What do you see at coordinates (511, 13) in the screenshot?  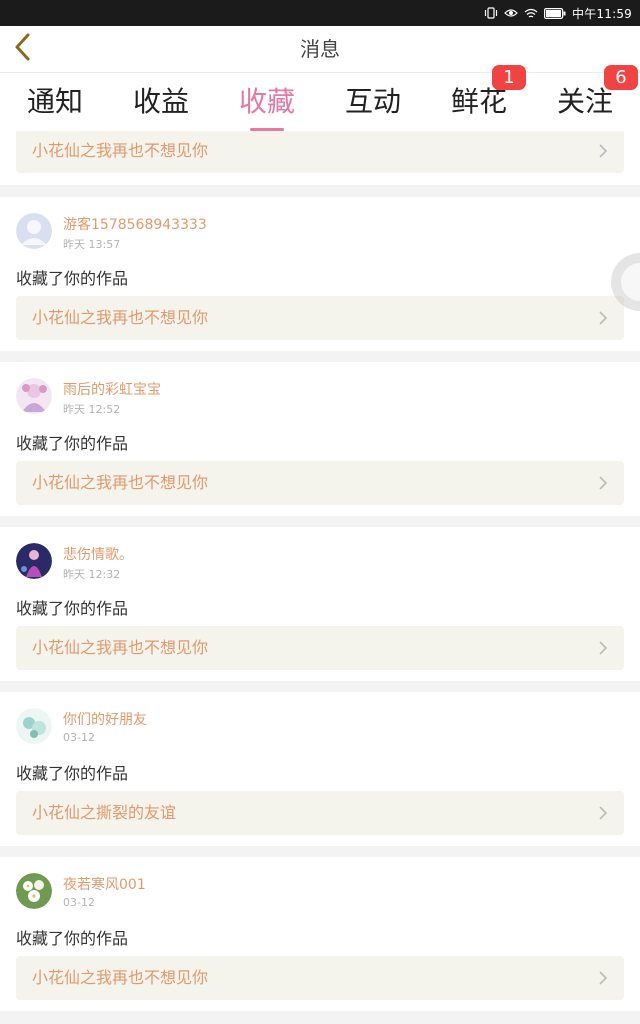 I see `eye-comfort-icon` at bounding box center [511, 13].